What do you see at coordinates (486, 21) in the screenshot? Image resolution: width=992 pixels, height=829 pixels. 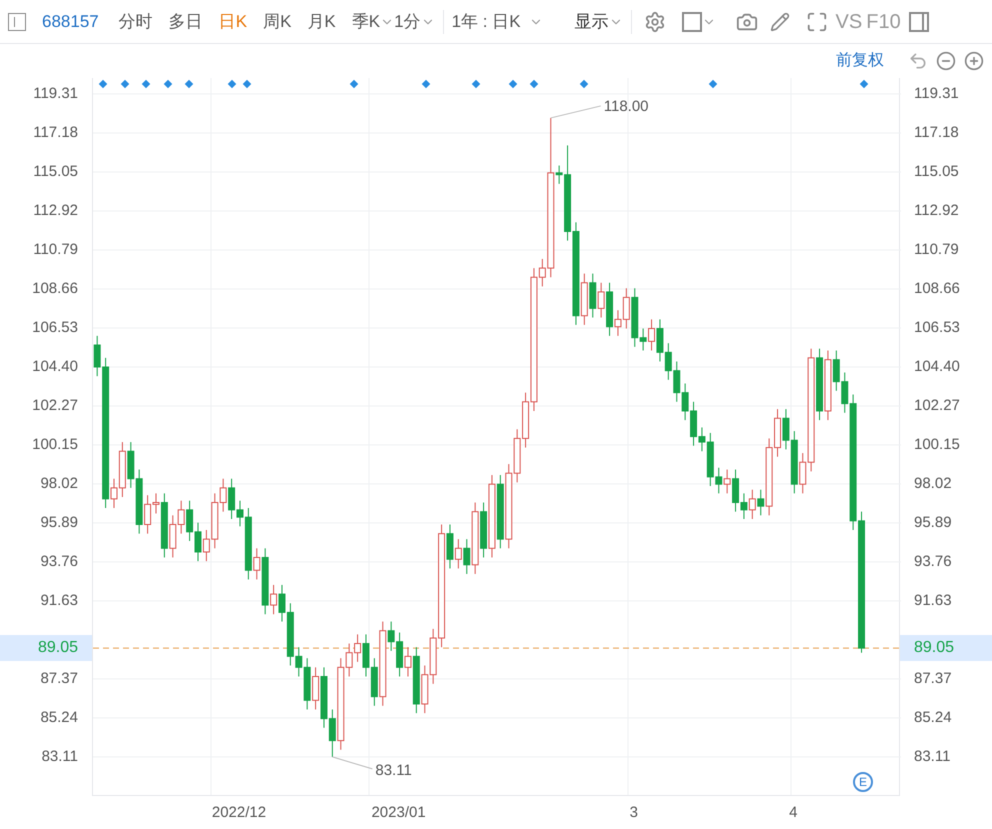 I see `range-dropdown: 1年 : 日K` at bounding box center [486, 21].